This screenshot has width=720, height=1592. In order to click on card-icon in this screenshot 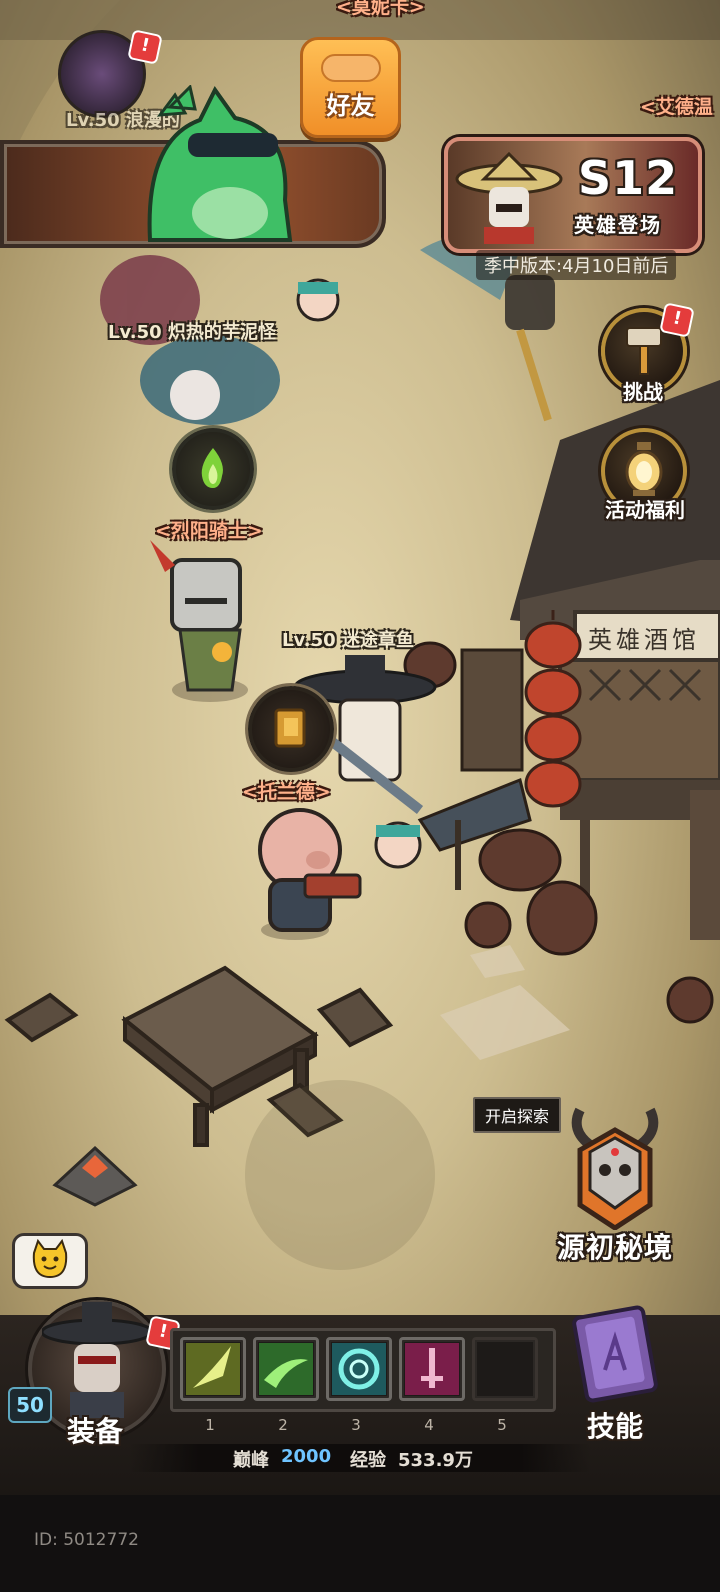, I will do `click(290, 728)`.